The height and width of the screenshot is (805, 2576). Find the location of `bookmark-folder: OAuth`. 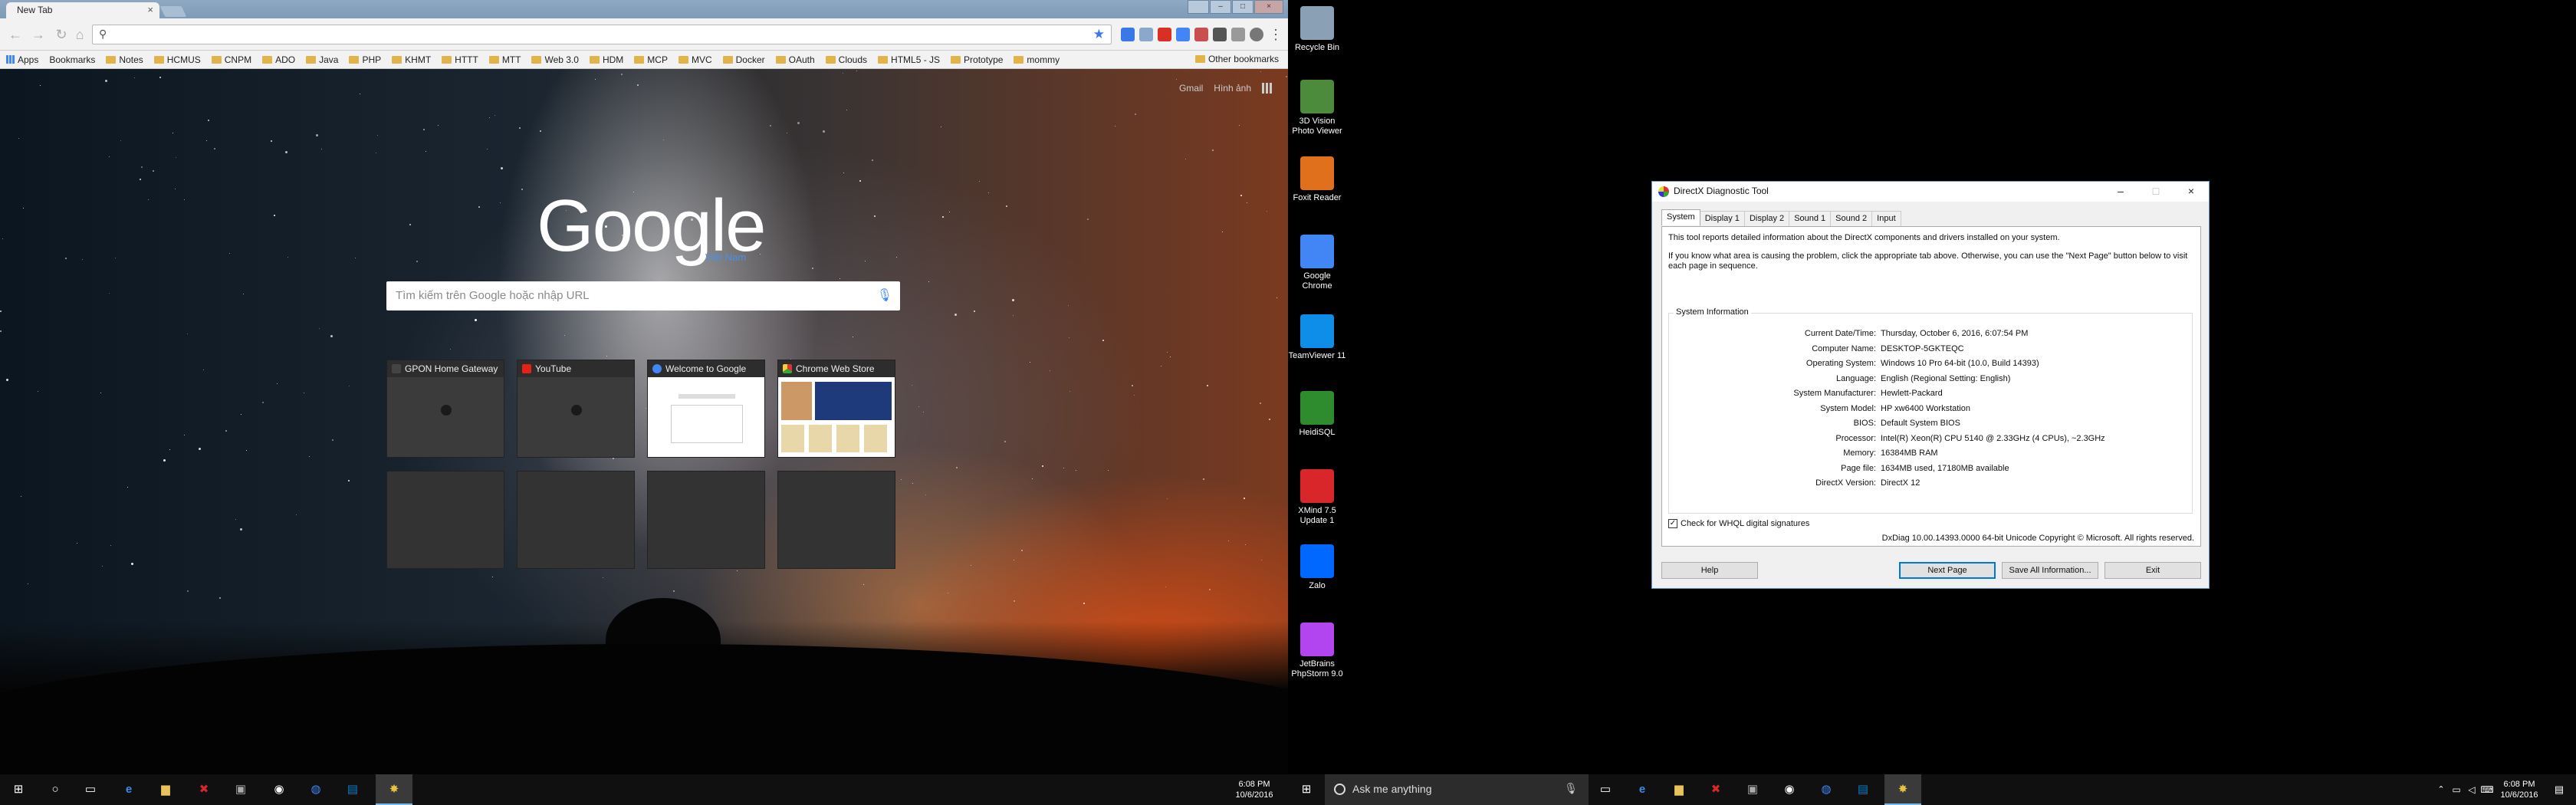

bookmark-folder: OAuth is located at coordinates (795, 60).